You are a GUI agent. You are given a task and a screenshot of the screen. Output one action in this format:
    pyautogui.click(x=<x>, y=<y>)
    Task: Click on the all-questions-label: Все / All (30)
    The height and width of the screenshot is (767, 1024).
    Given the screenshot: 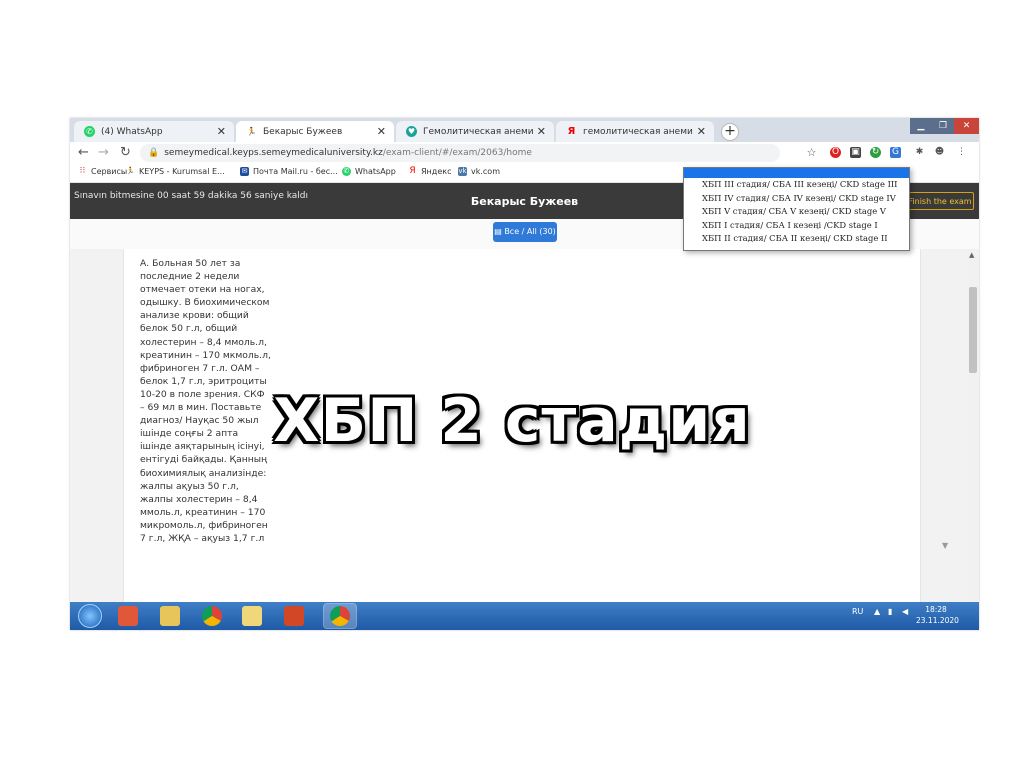 What is the action you would take?
    pyautogui.click(x=530, y=231)
    